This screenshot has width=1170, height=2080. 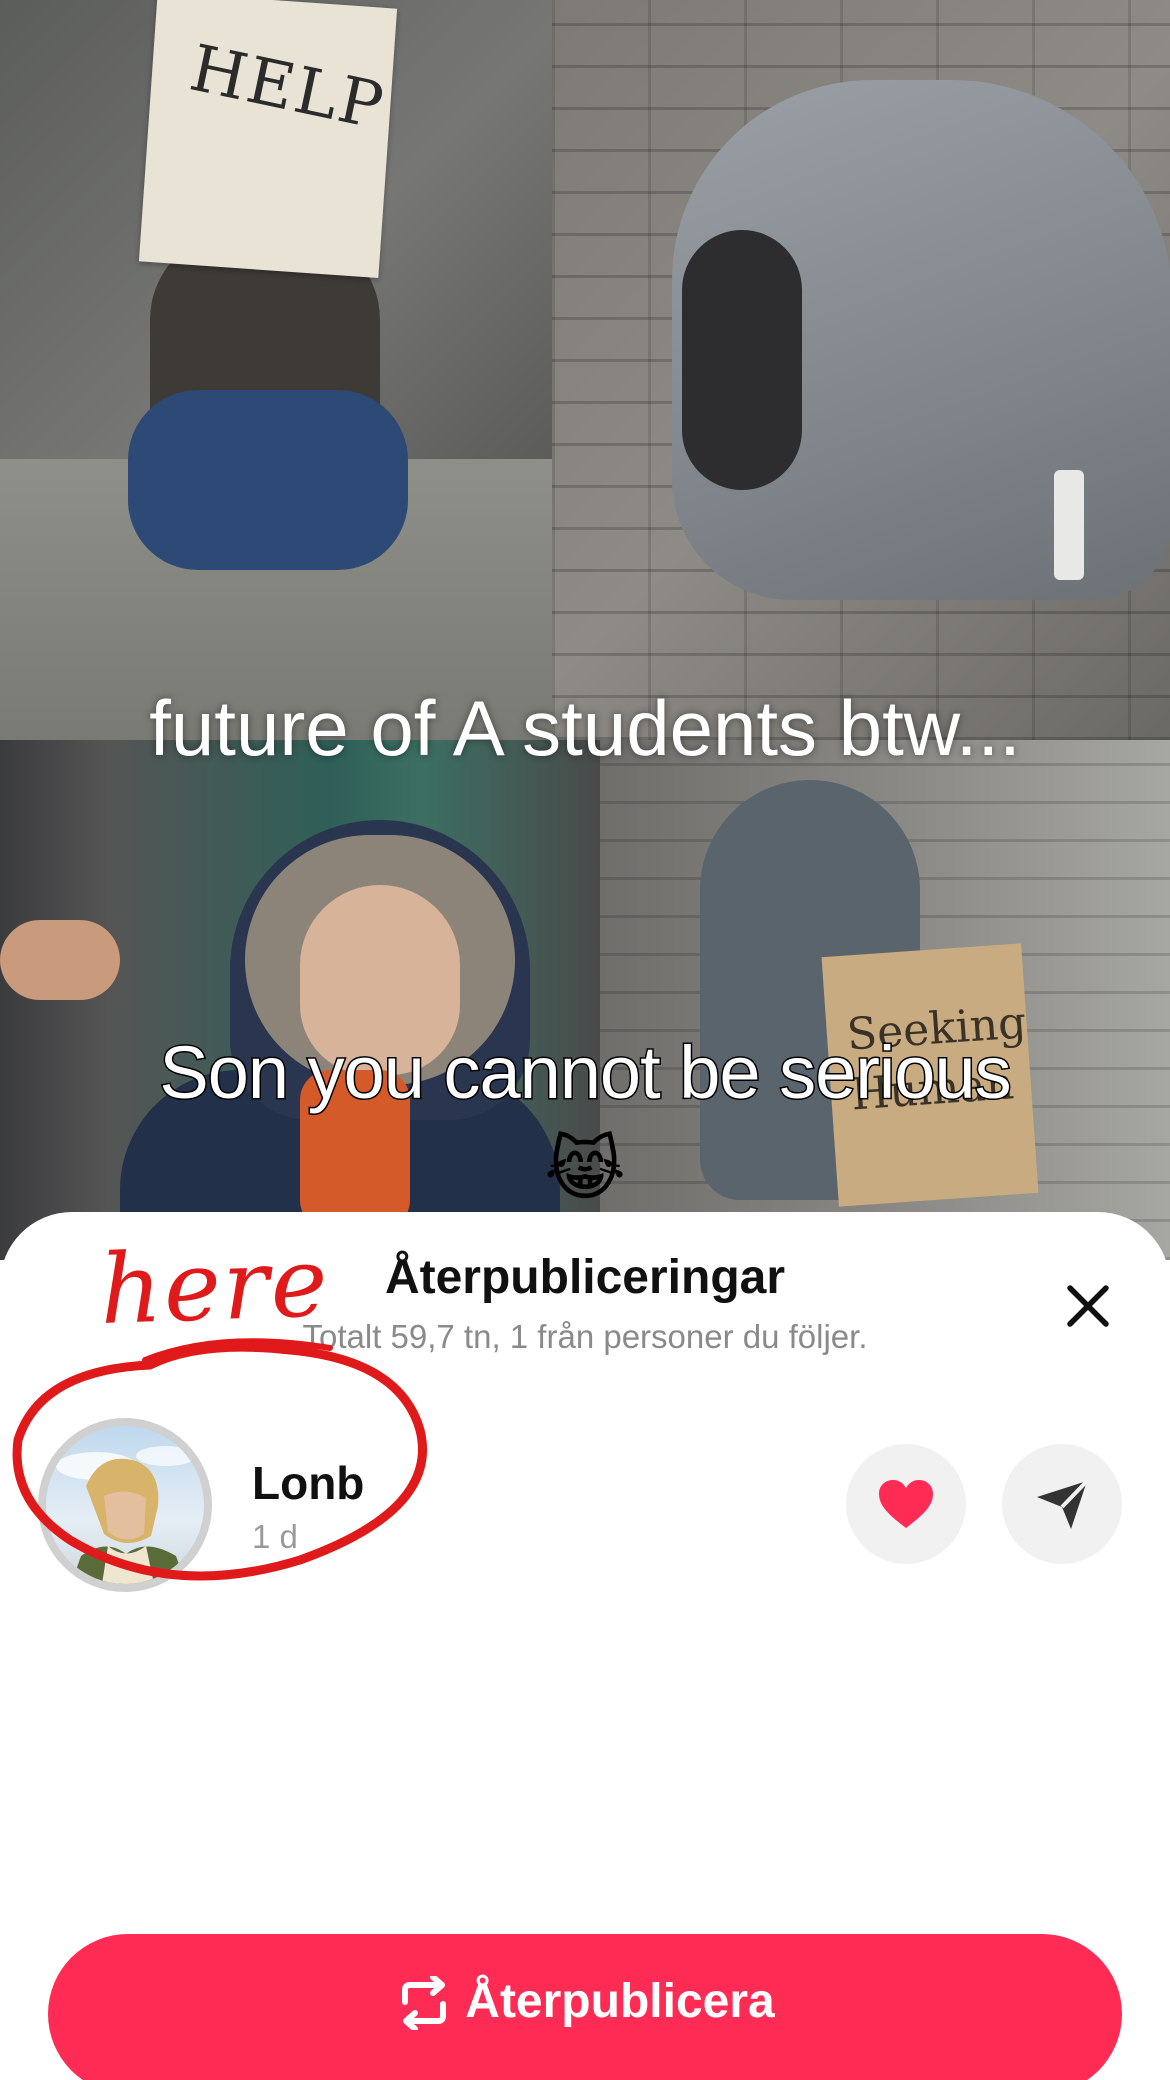 I want to click on person-legs, so click(x=268, y=480).